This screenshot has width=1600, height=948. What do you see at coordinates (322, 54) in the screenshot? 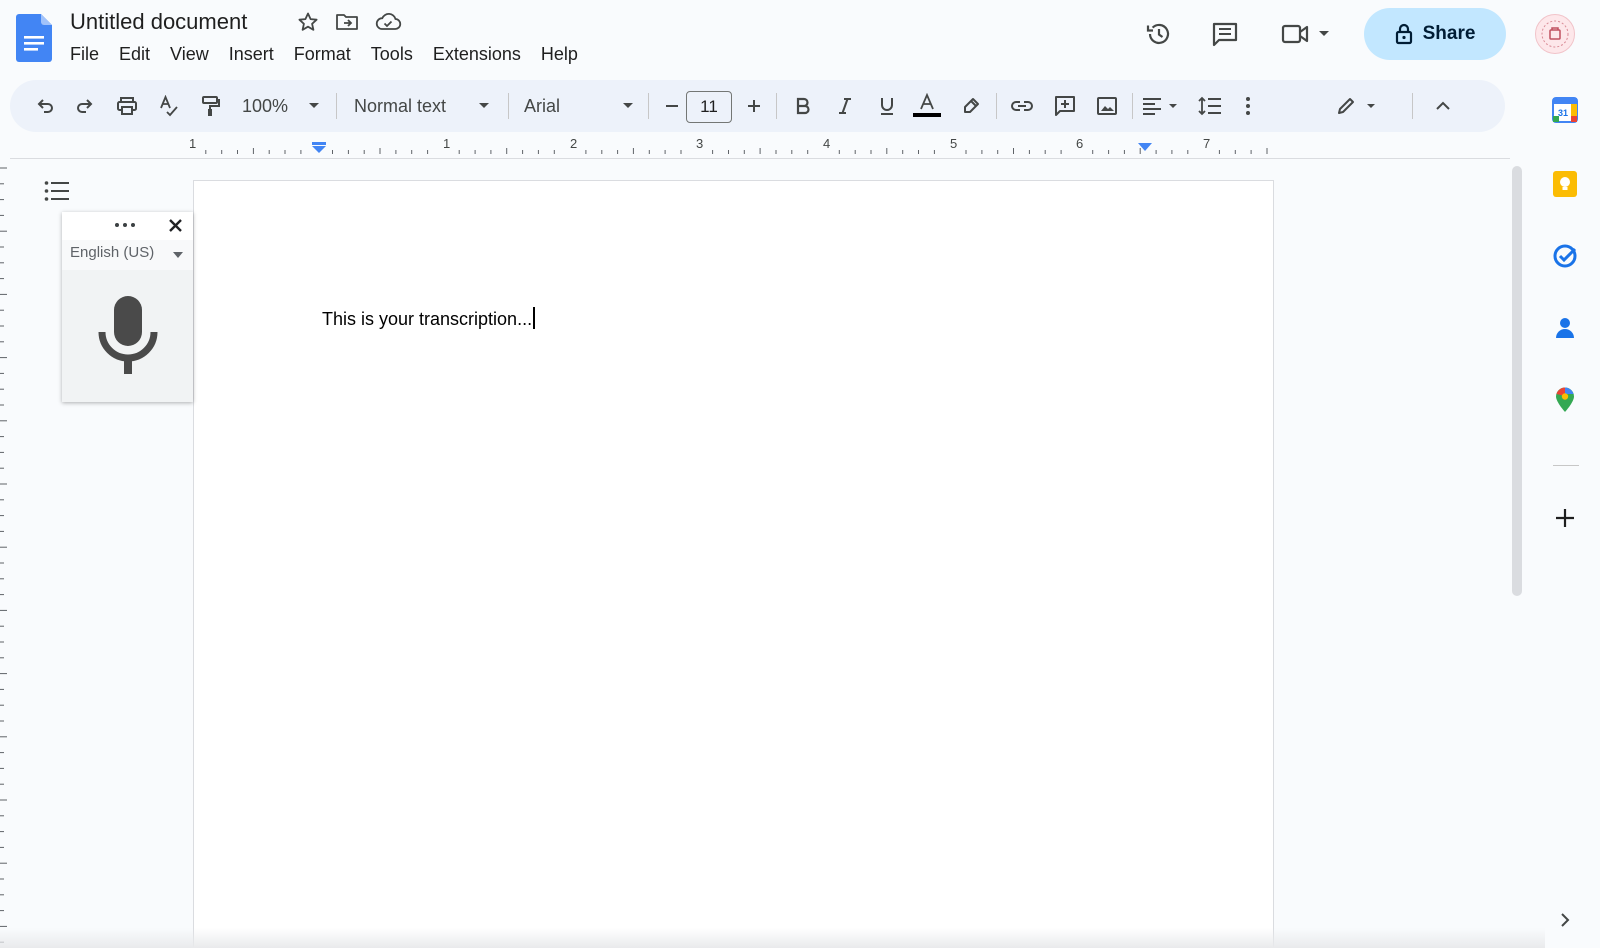
I see `menu-format: Format` at bounding box center [322, 54].